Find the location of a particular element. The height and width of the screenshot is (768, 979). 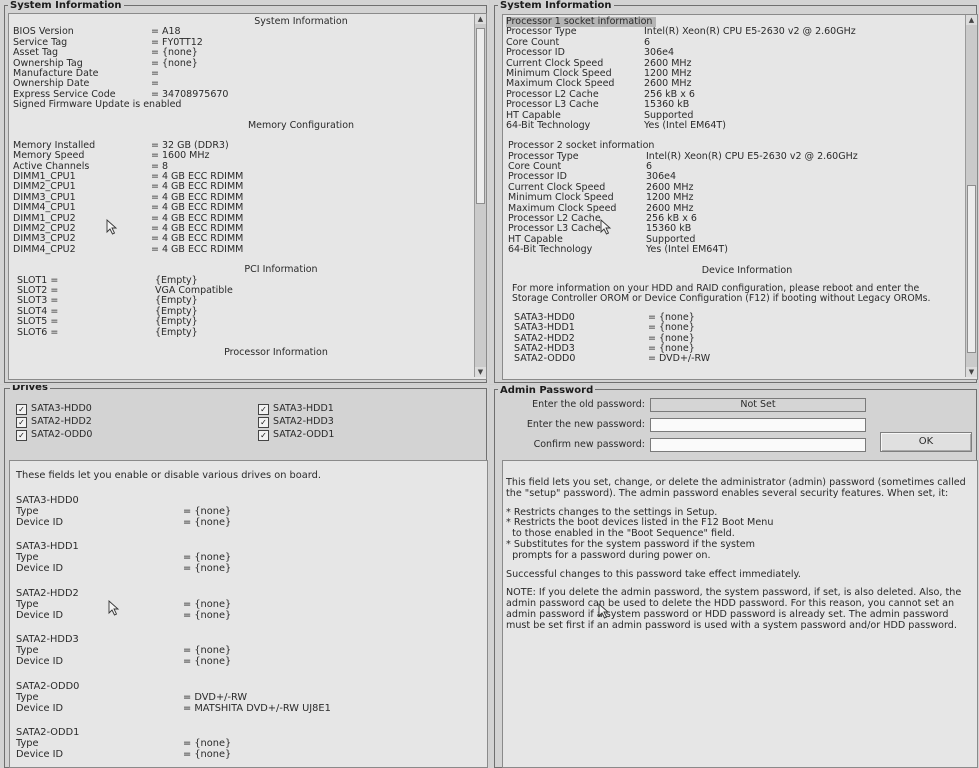

drive-detail-block: SATA2-HDD3 Type = {none} Device ID = {none} is located at coordinates (246, 650).